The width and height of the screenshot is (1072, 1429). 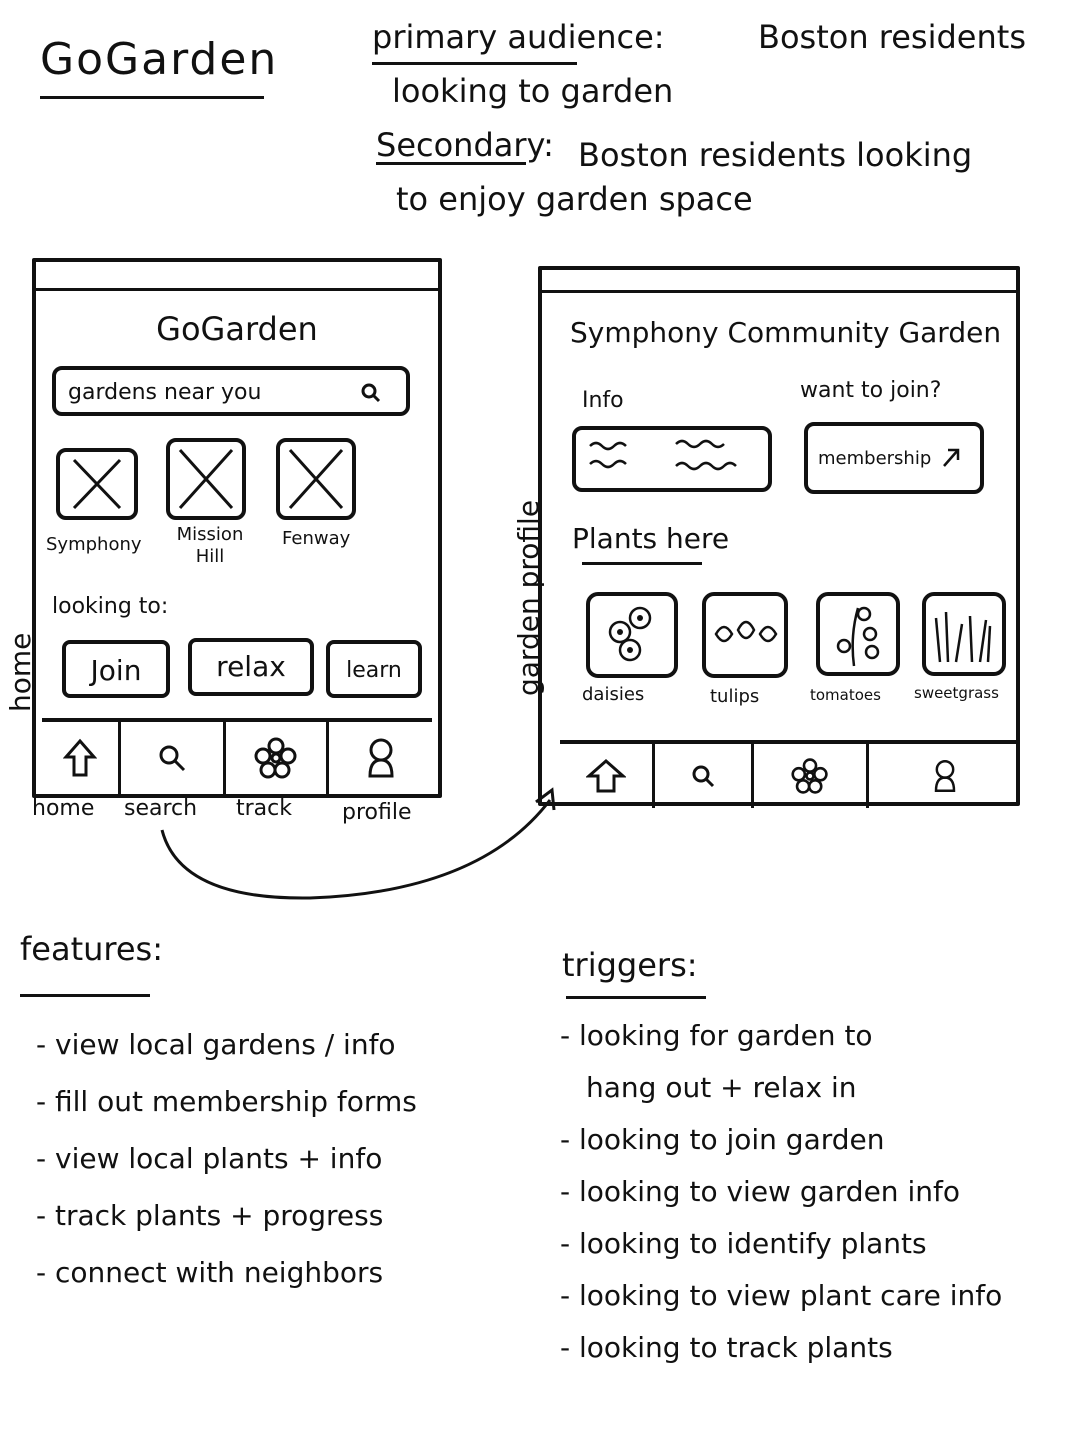 I want to click on triggers-underline, so click(x=636, y=997).